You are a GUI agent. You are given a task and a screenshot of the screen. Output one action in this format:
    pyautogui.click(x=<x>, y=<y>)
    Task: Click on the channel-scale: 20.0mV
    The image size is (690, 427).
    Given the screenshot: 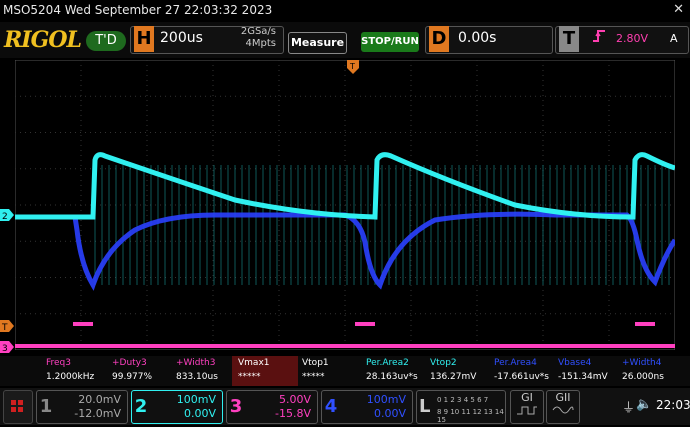 What is the action you would take?
    pyautogui.click(x=99, y=399)
    